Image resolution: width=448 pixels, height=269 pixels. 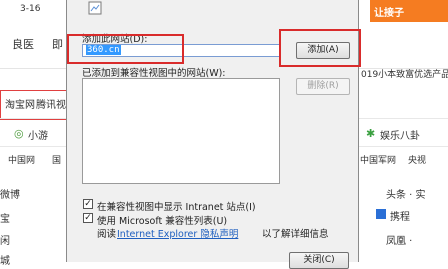 What do you see at coordinates (88, 218) in the screenshot?
I see `ms-list-checkbox: ✓` at bounding box center [88, 218].